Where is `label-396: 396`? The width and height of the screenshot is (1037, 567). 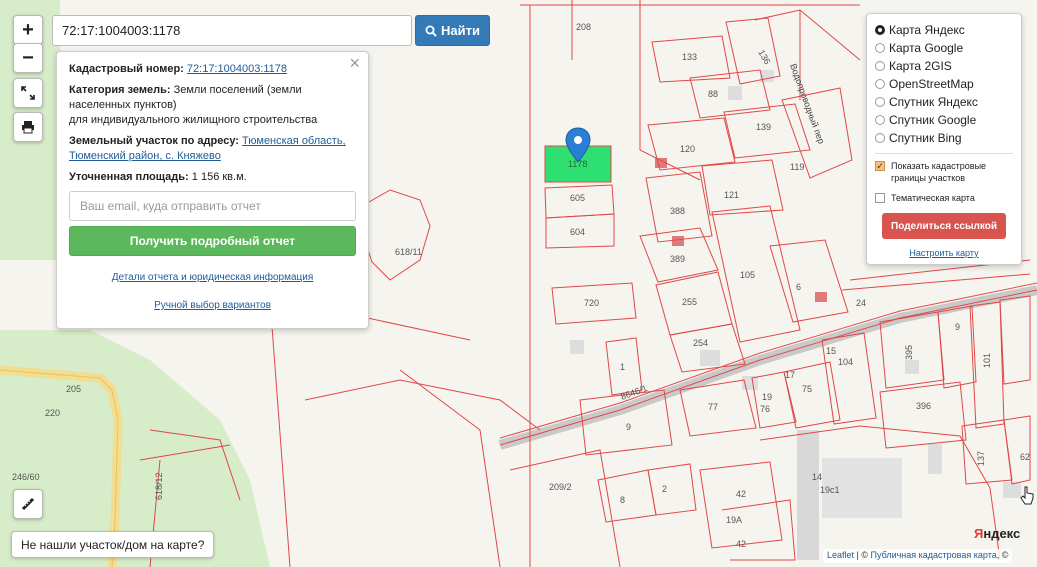 label-396: 396 is located at coordinates (923, 406).